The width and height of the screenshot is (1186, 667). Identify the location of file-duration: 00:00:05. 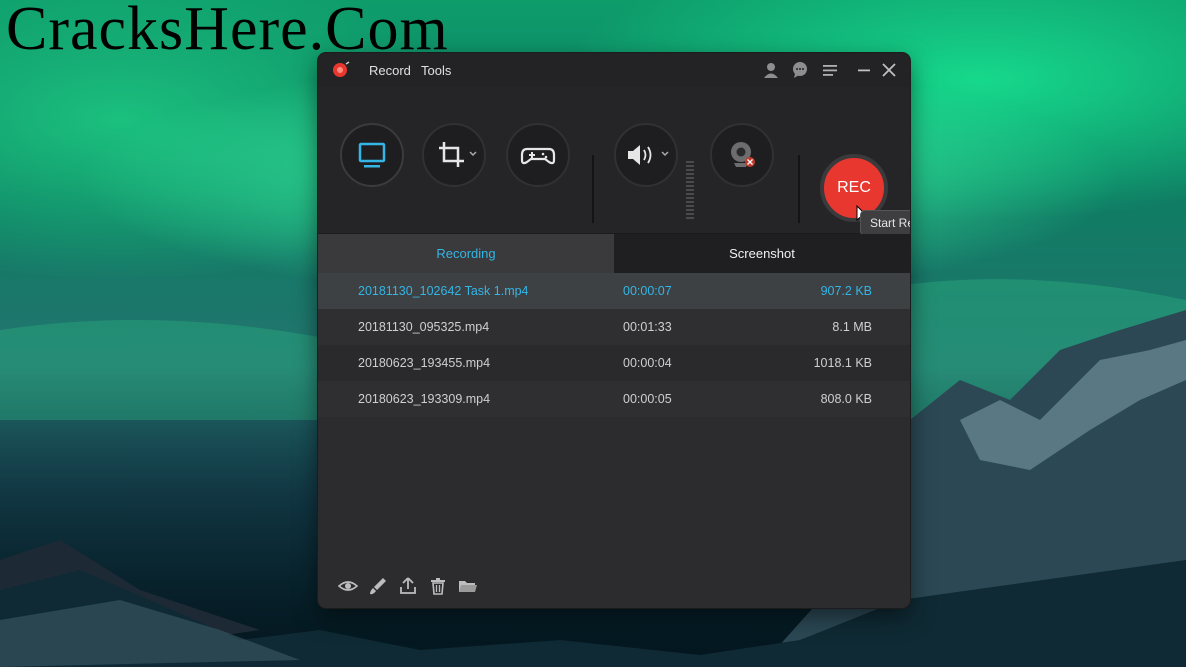
(647, 399).